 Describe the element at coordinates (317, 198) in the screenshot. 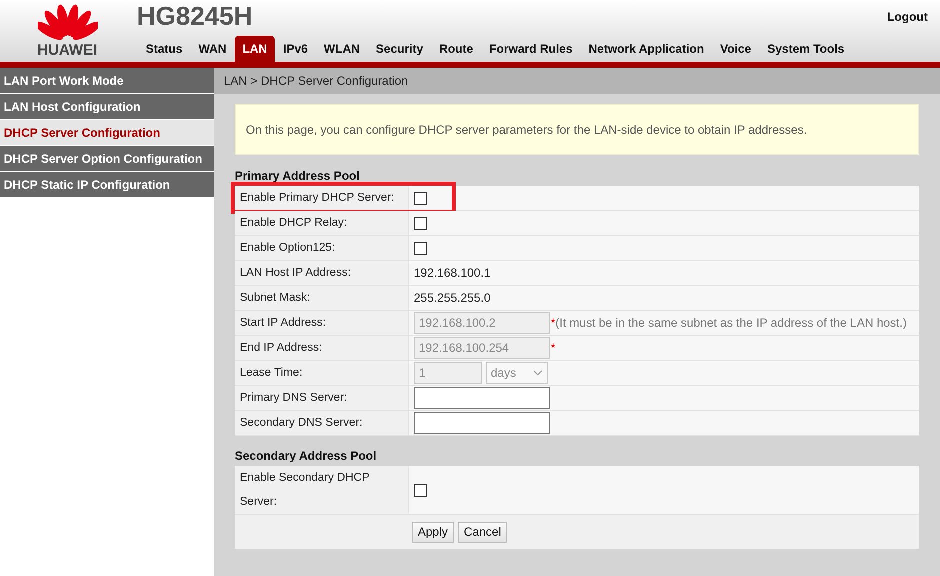

I see `field-label: Enable Primary DHCP Server:` at that location.